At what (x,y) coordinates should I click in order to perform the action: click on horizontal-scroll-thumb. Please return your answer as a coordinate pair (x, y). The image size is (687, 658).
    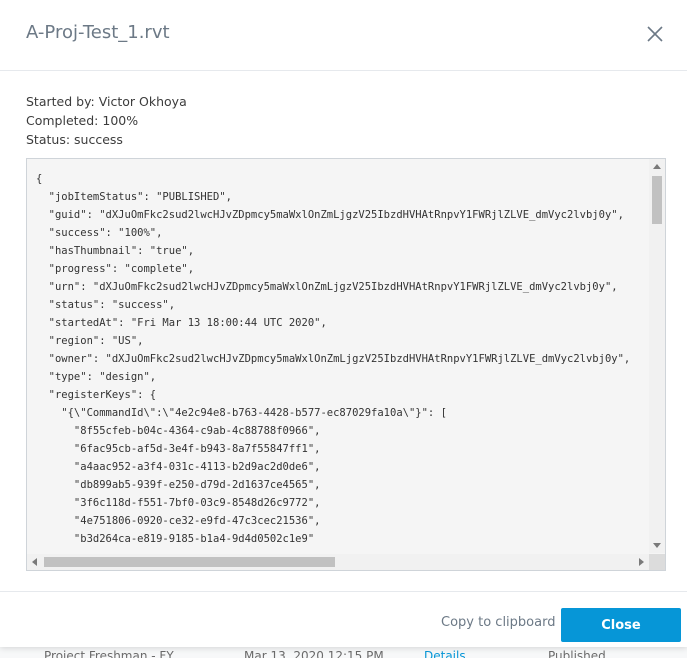
    Looking at the image, I should click on (189, 562).